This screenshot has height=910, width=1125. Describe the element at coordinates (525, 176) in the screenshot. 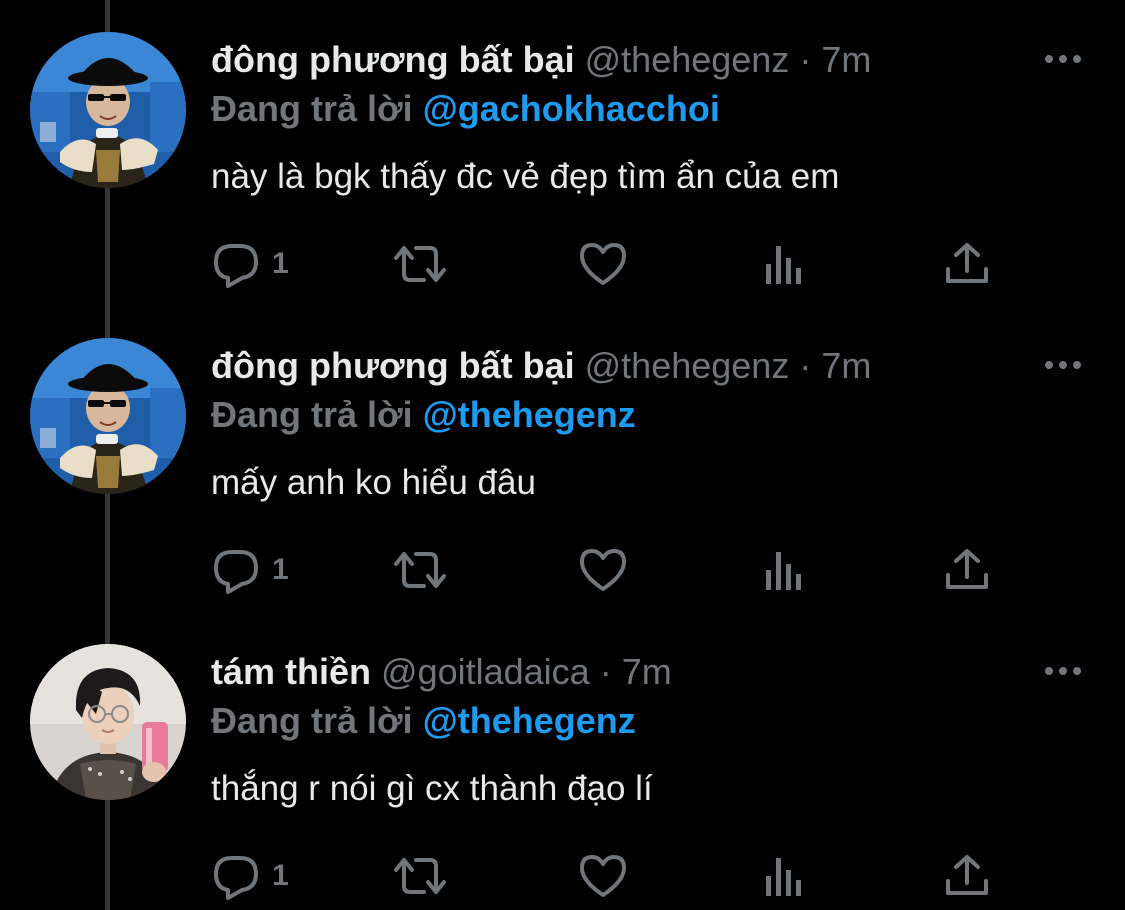

I see `tweet-text: này là bgk thấy đc vẻ đẹp tìm ẩn của em` at that location.